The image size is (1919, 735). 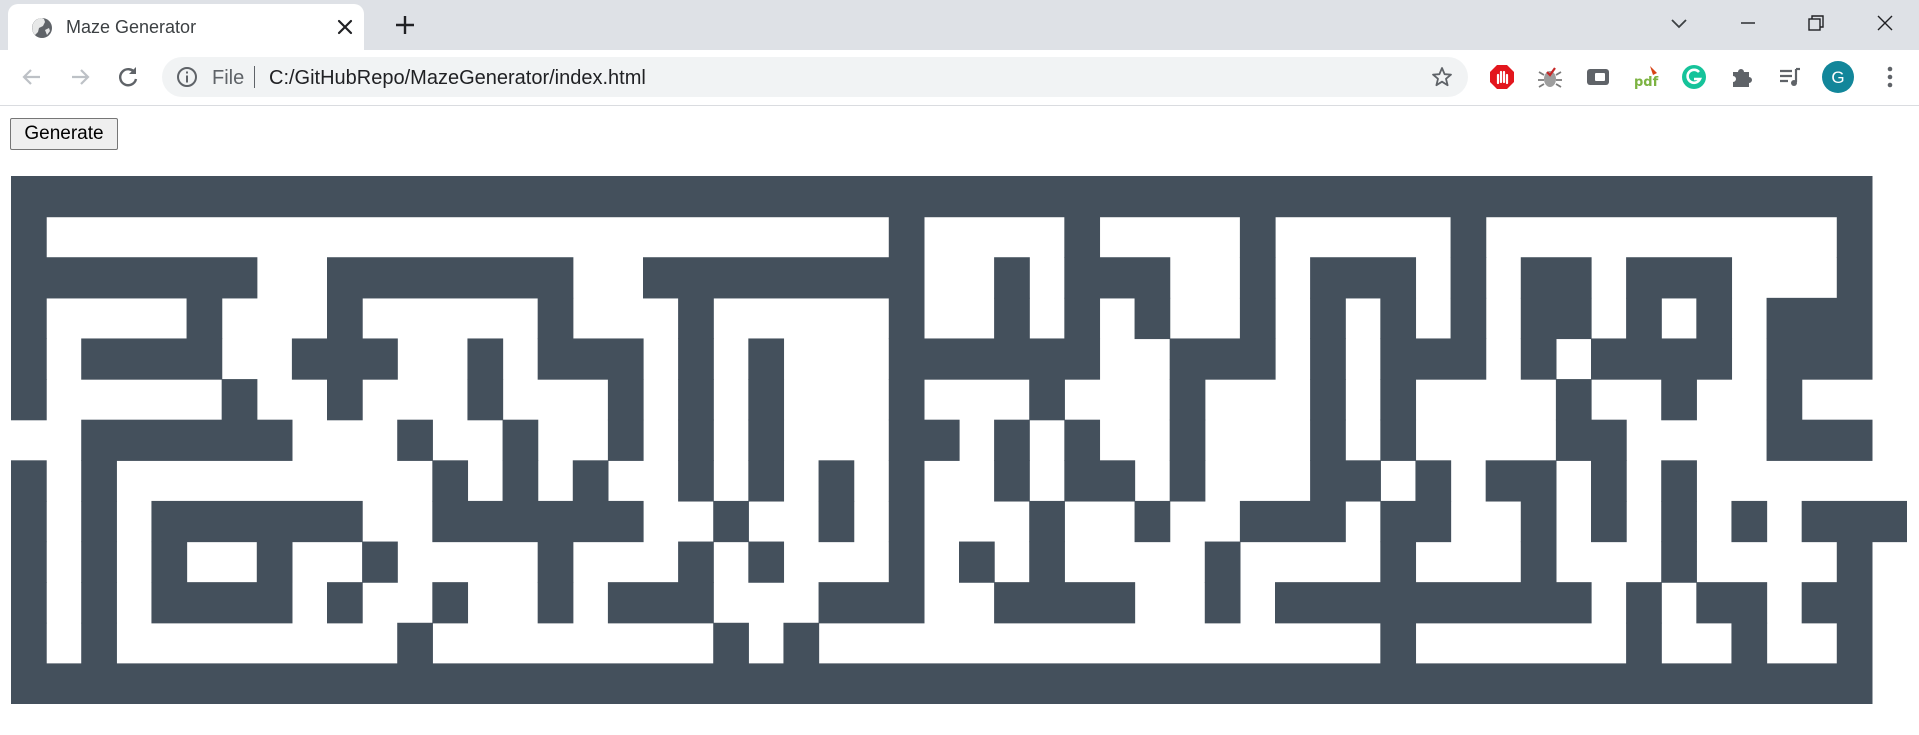 What do you see at coordinates (80, 77) in the screenshot?
I see `forward-icon` at bounding box center [80, 77].